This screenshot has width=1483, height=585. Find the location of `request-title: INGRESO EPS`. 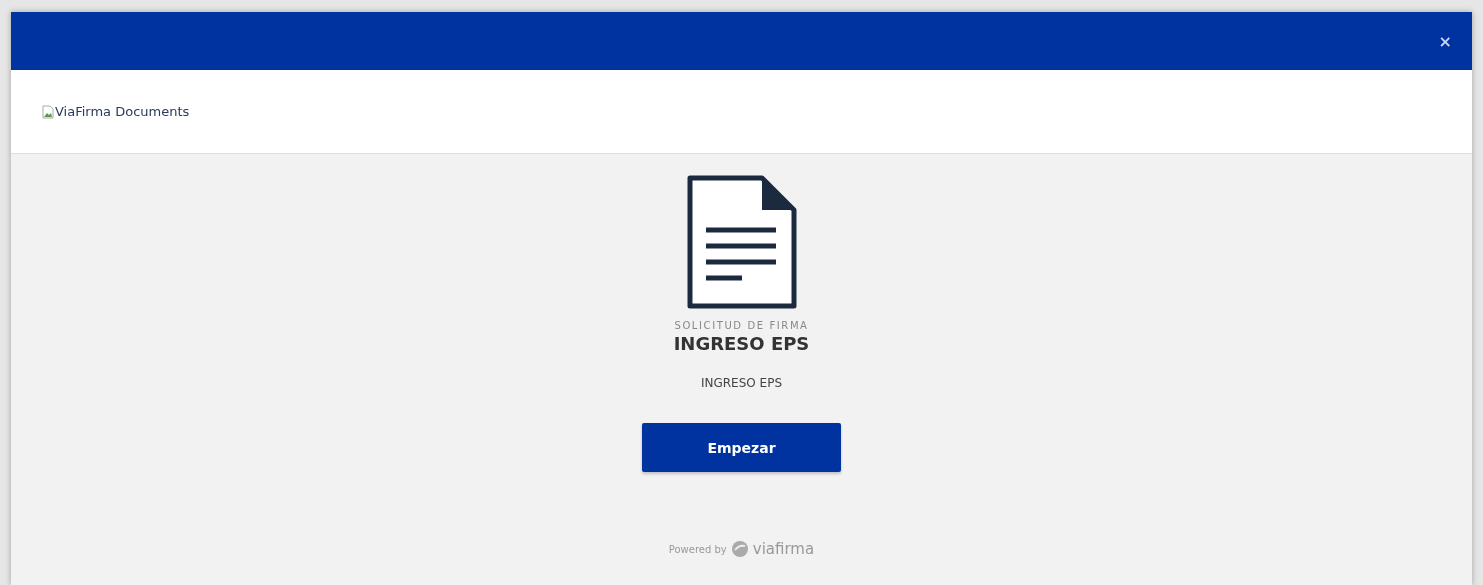

request-title: INGRESO EPS is located at coordinates (741, 343).